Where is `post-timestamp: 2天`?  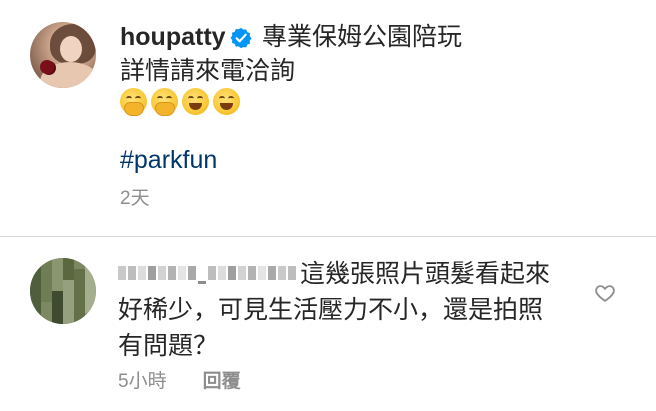
post-timestamp: 2天 is located at coordinates (135, 199).